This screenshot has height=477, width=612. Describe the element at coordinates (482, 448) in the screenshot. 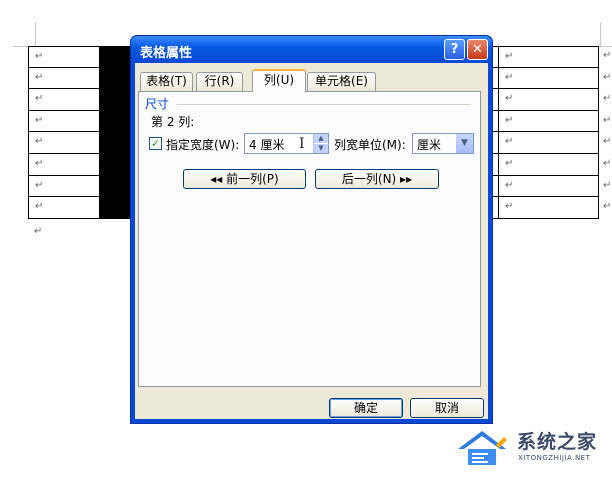

I see `house-logo-icon` at that location.